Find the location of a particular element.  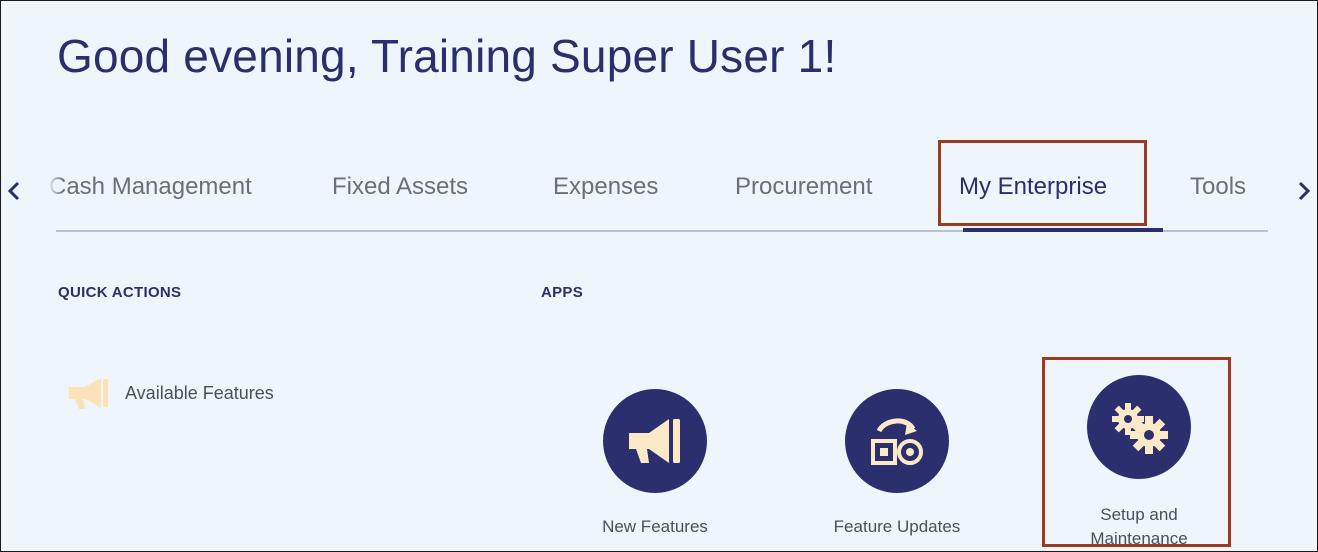

highlight-box-setup-and-maintenance is located at coordinates (1136, 452).